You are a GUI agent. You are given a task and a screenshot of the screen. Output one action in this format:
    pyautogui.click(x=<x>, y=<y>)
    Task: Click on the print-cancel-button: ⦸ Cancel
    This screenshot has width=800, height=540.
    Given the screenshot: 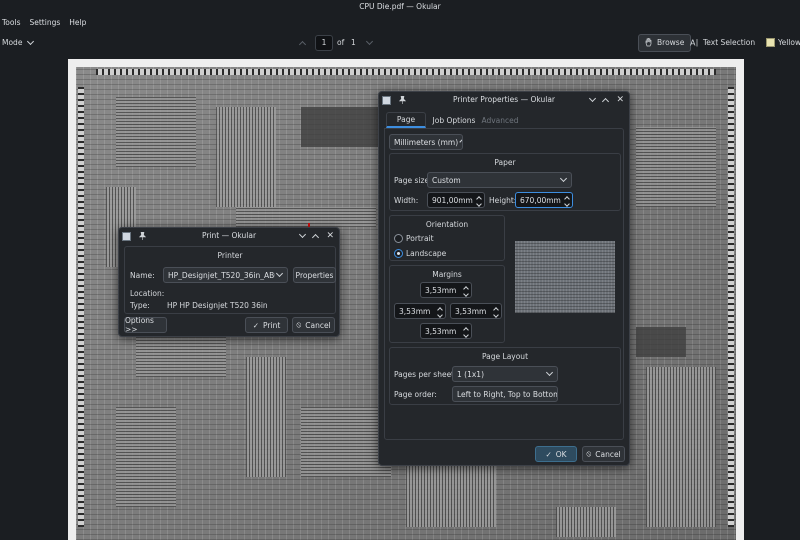 What is the action you would take?
    pyautogui.click(x=313, y=325)
    